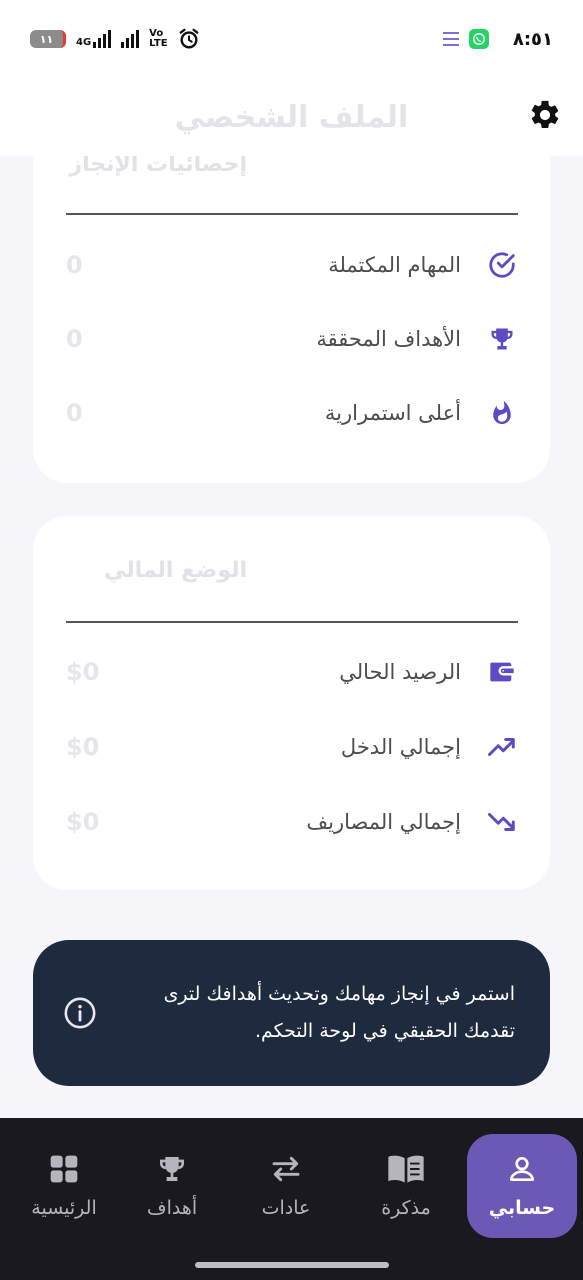 The height and width of the screenshot is (1280, 583). Describe the element at coordinates (291, 265) in the screenshot. I see `stat-row-completed-tasks: المهام المكتملة 0` at that location.